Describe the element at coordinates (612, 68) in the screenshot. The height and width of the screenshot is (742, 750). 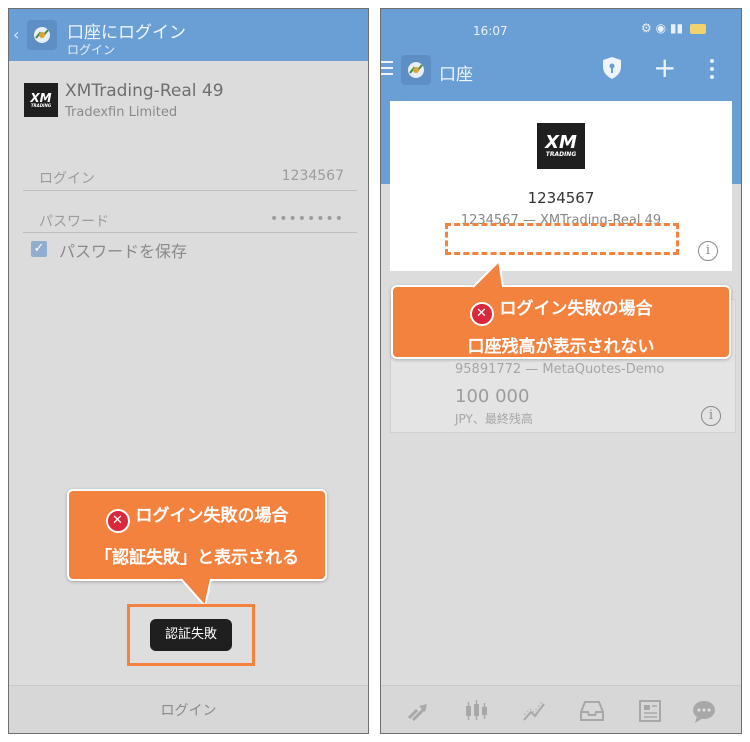
I see `shield-icon` at that location.